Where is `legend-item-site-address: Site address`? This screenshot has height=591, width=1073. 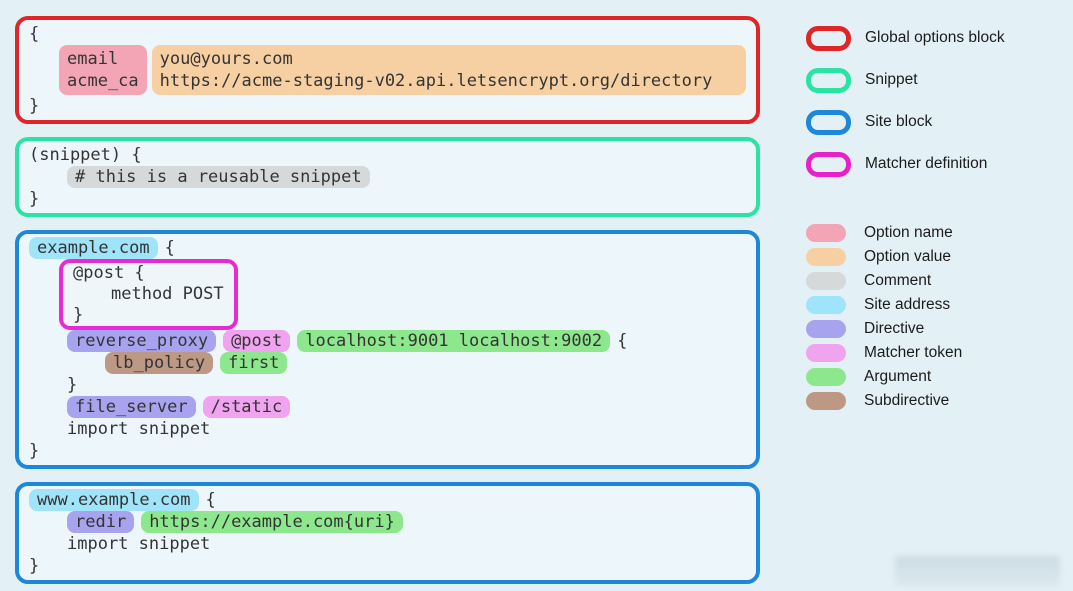
legend-item-site-address: Site address is located at coordinates (905, 305).